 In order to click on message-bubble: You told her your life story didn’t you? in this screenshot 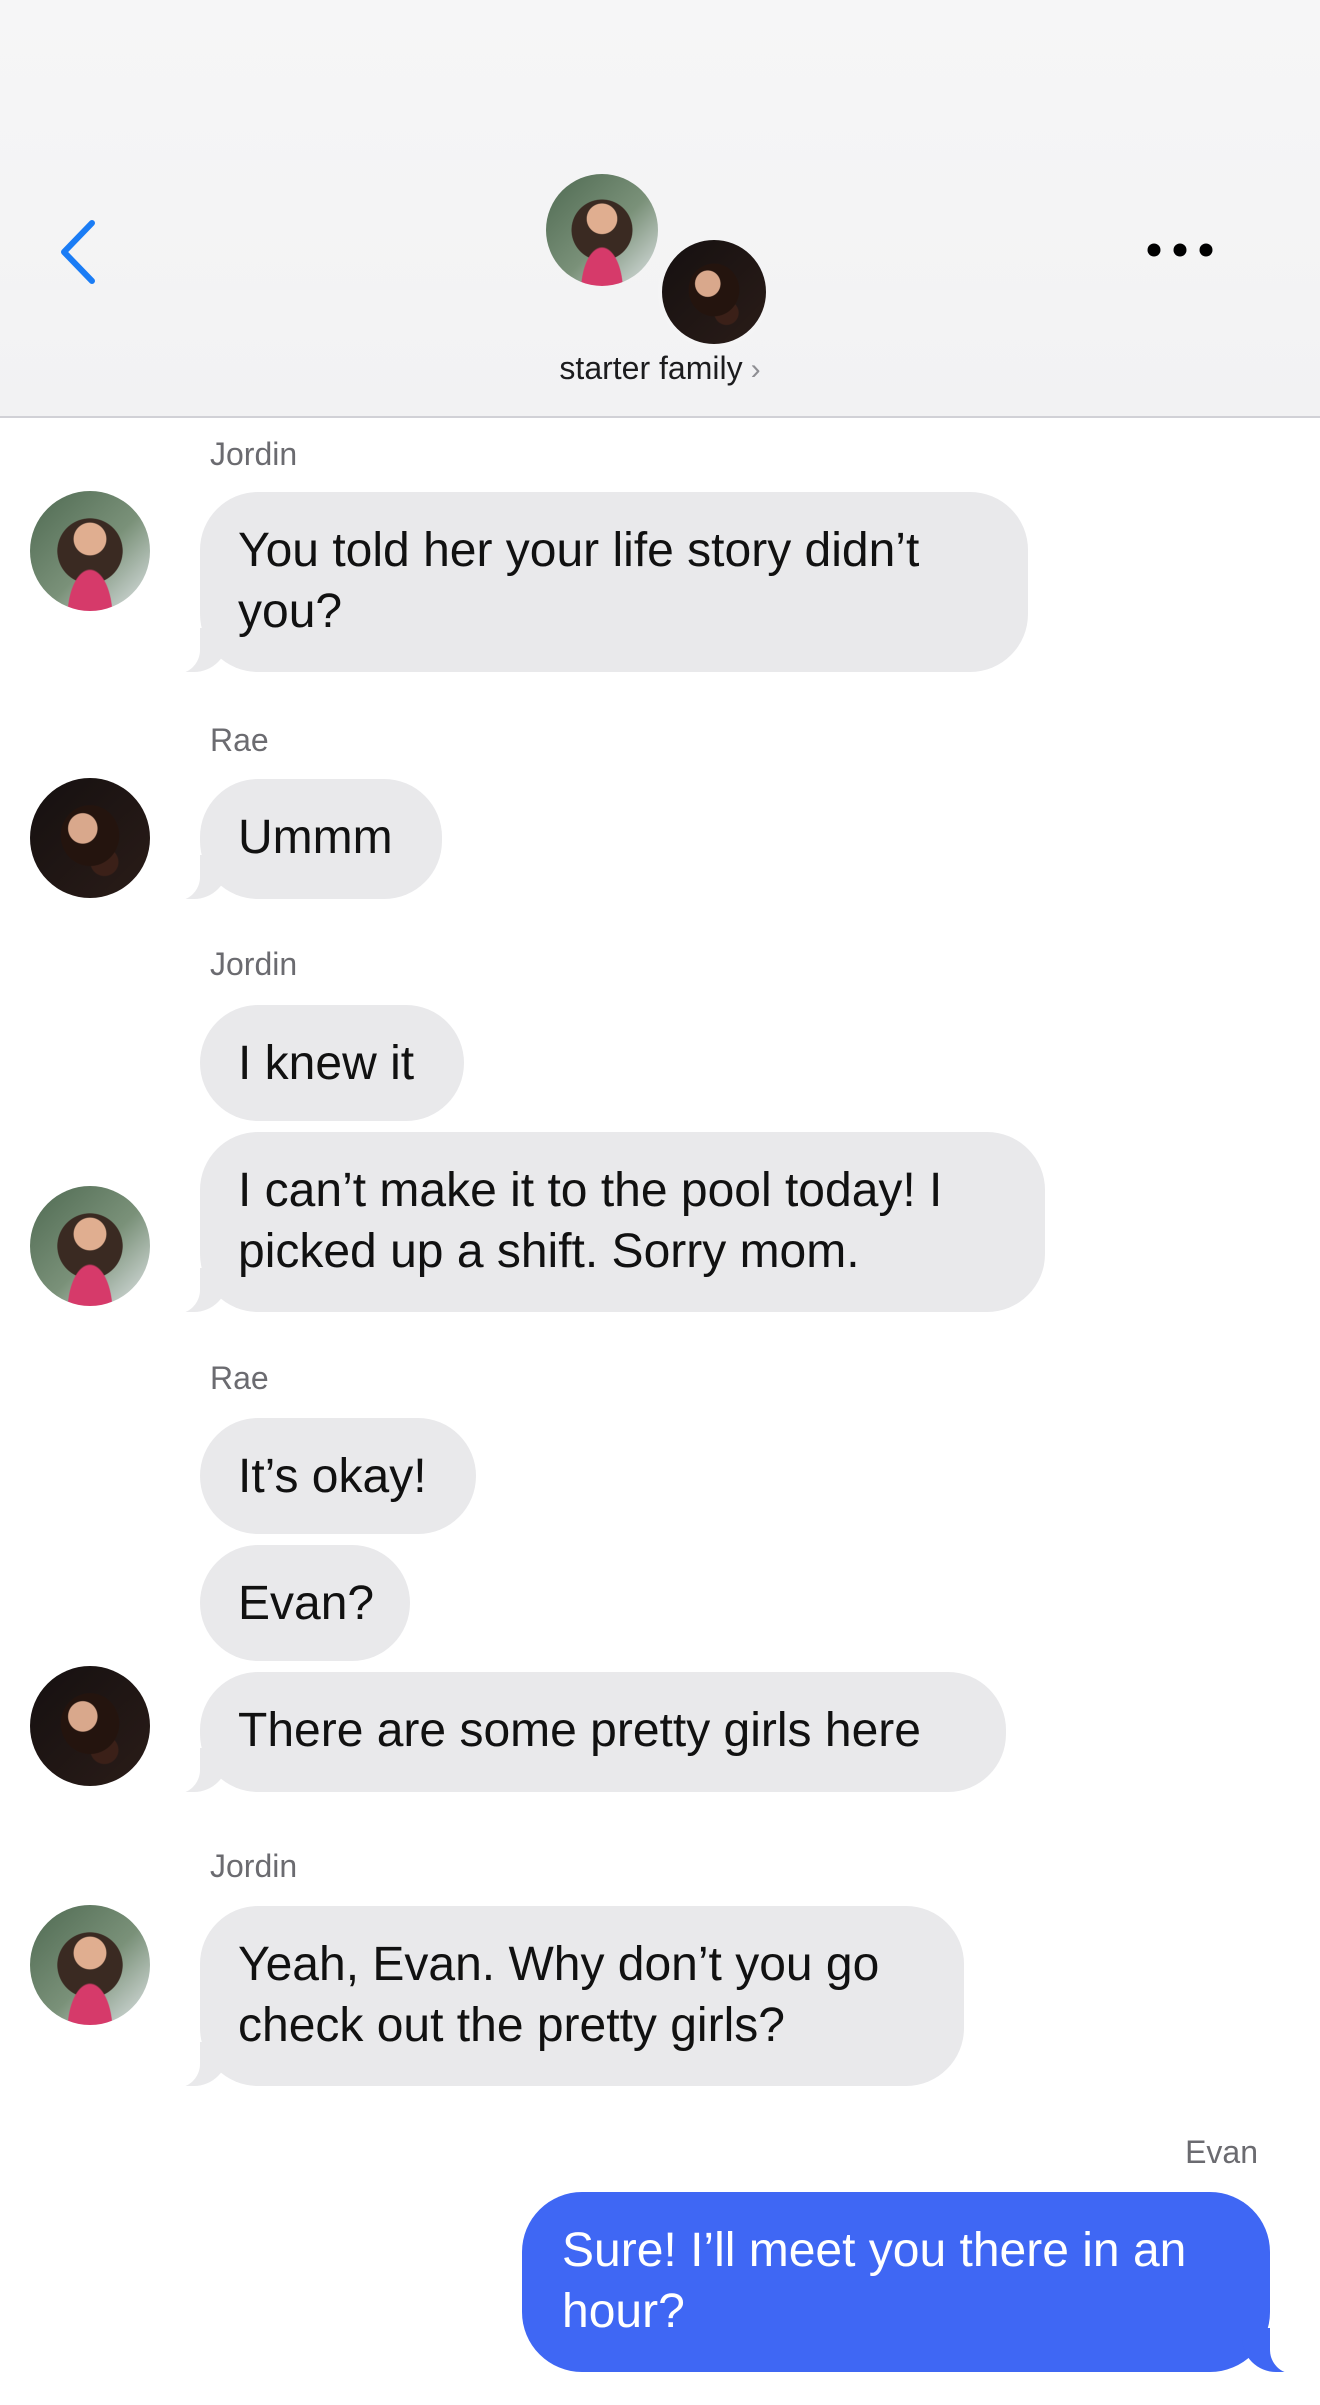, I will do `click(598, 583)`.